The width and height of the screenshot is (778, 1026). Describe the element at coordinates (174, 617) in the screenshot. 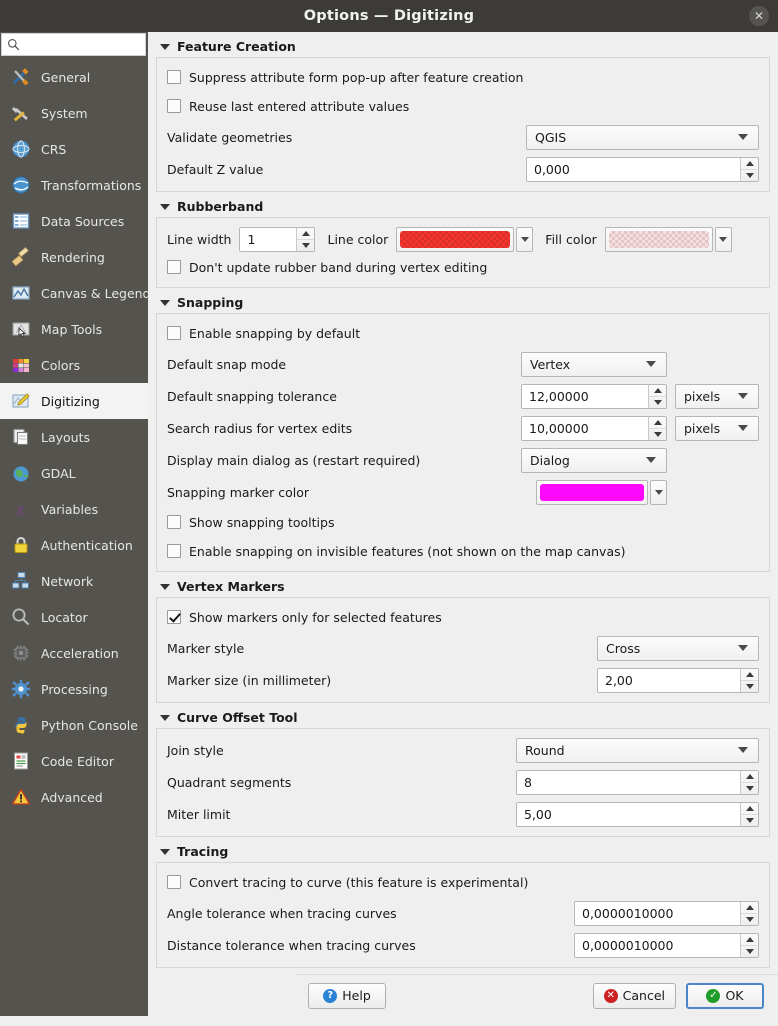

I see `show-markers-selected-checkbox` at that location.